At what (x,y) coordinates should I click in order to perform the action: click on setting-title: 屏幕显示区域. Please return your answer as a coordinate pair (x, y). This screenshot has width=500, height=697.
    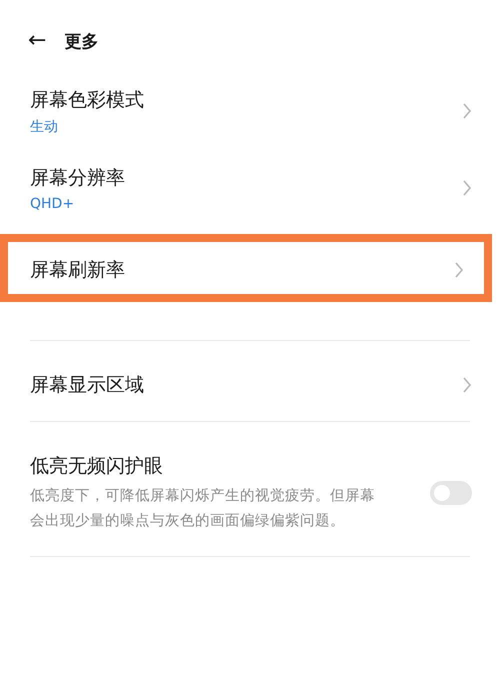
    Looking at the image, I should click on (87, 385).